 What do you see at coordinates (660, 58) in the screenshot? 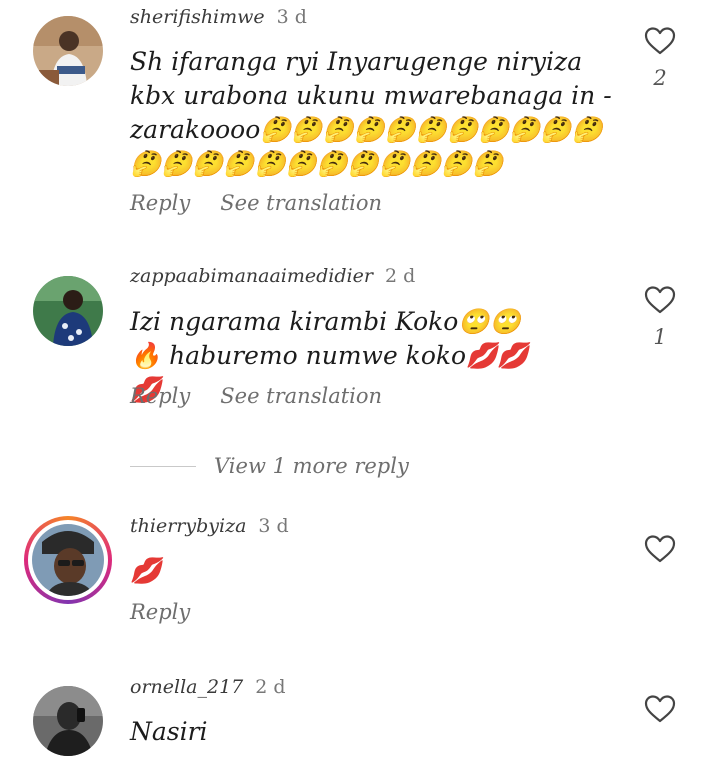
I see `like-control: 2` at bounding box center [660, 58].